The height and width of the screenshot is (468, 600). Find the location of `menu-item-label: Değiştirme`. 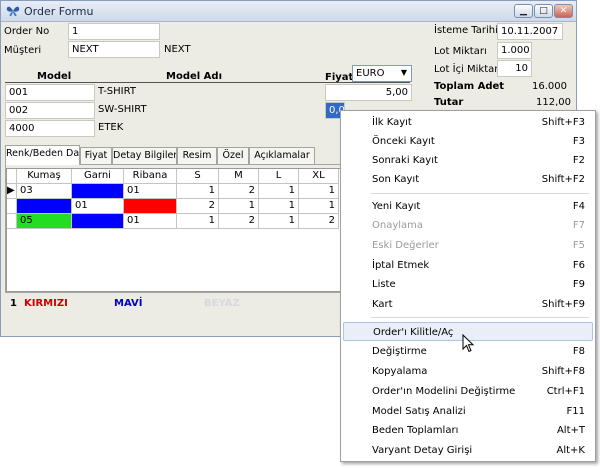

menu-item-label: Değiştirme is located at coordinates (399, 351).